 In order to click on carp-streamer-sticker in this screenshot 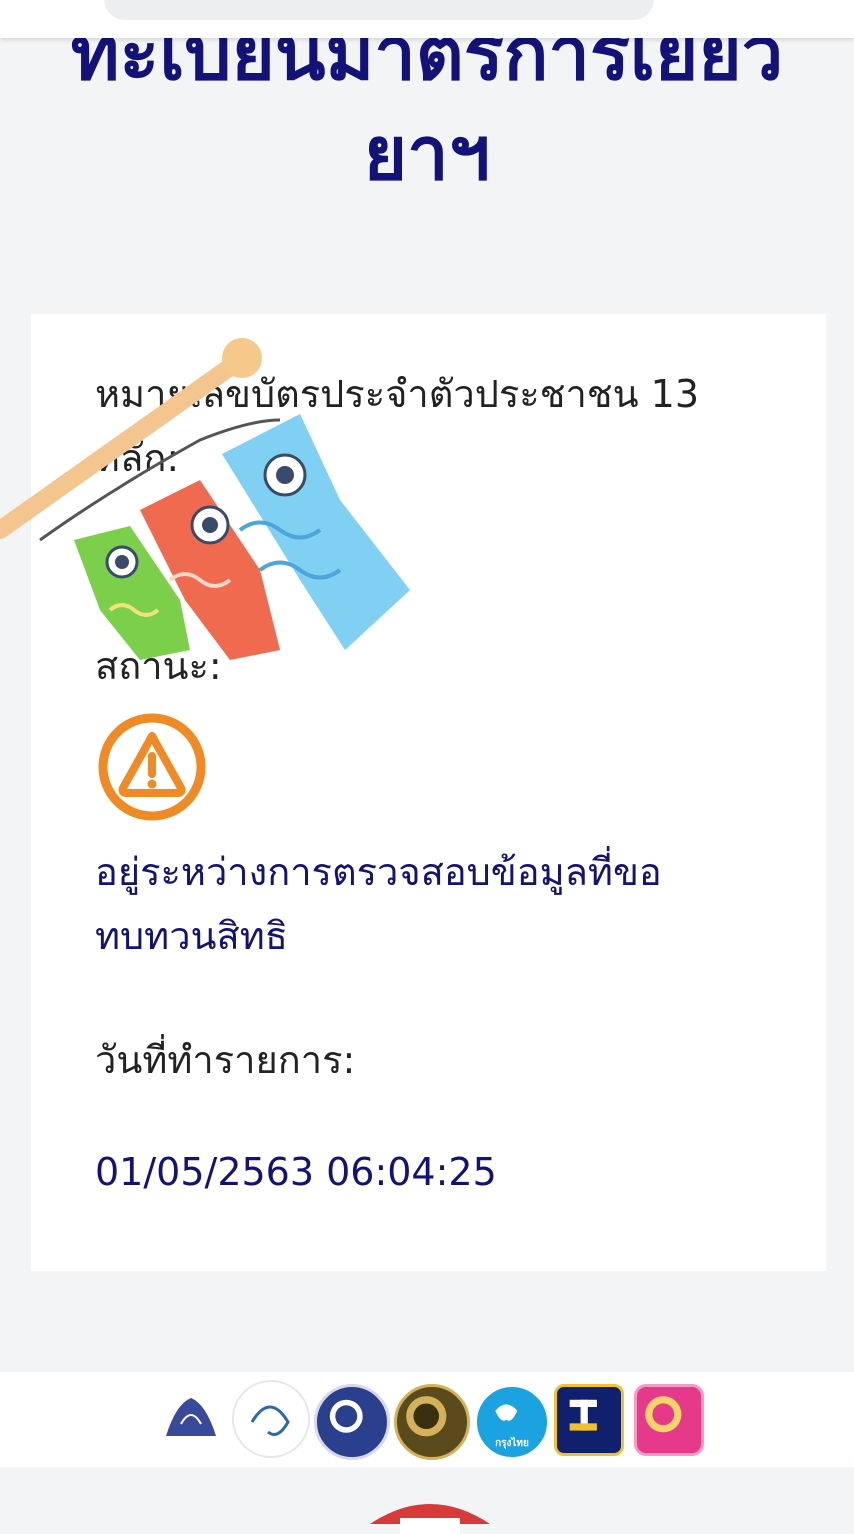, I will do `click(205, 499)`.